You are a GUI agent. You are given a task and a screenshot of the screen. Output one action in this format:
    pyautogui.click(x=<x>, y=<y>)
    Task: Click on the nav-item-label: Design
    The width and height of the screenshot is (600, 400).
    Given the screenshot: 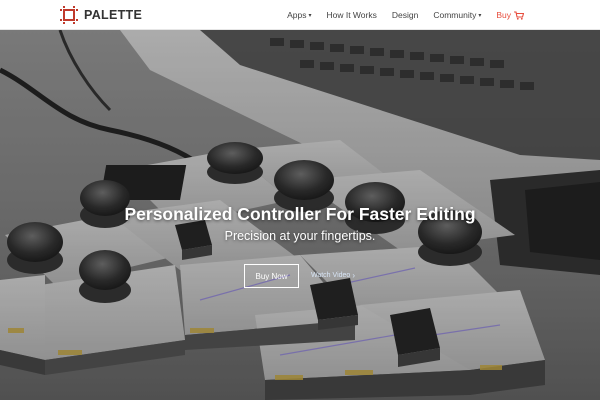 What is the action you would take?
    pyautogui.click(x=405, y=15)
    